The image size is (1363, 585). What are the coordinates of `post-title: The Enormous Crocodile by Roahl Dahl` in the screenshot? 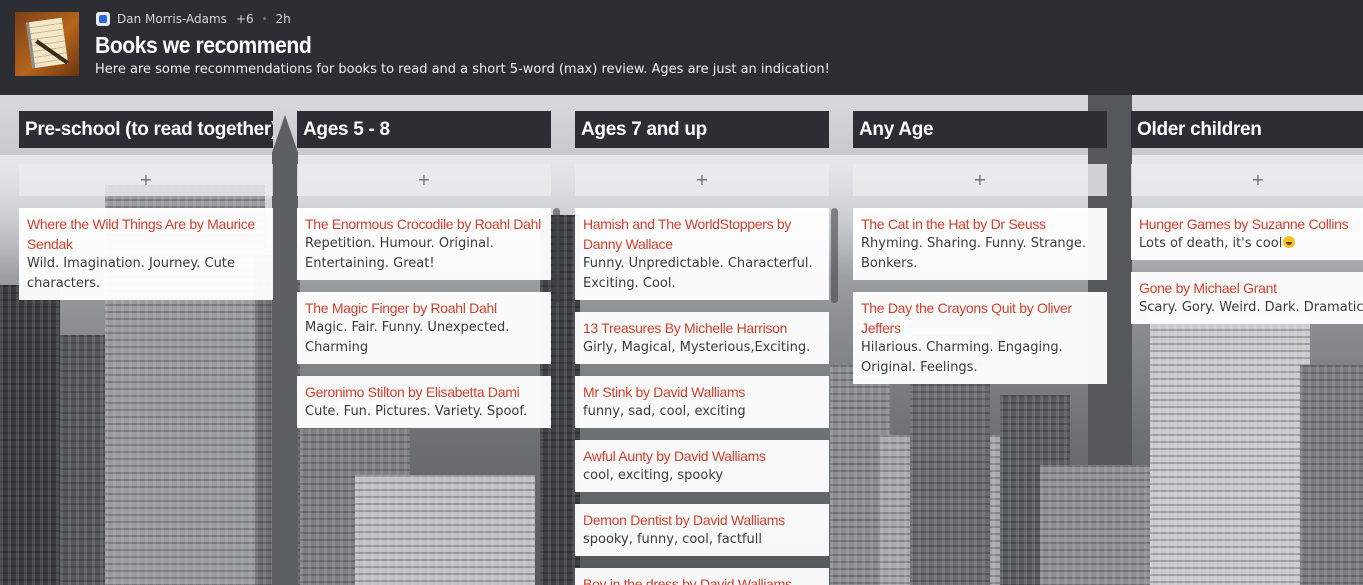 It's located at (423, 224).